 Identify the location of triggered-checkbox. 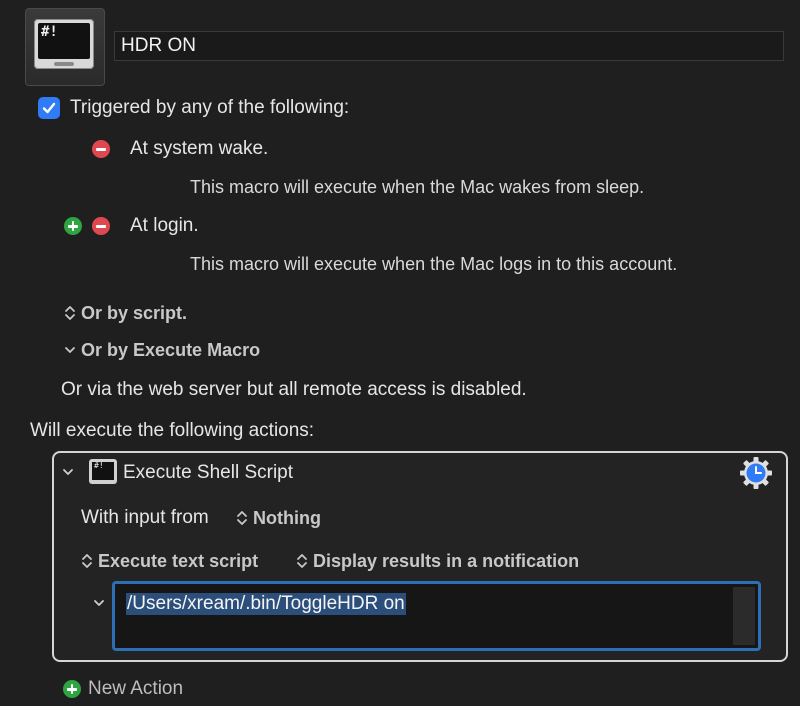
(49, 108).